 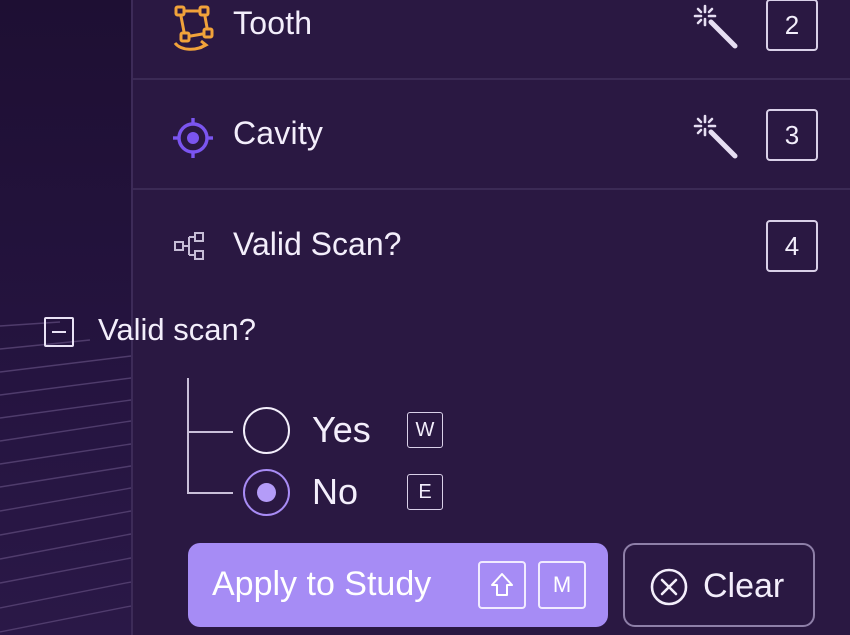 What do you see at coordinates (502, 585) in the screenshot?
I see `shift-icon` at bounding box center [502, 585].